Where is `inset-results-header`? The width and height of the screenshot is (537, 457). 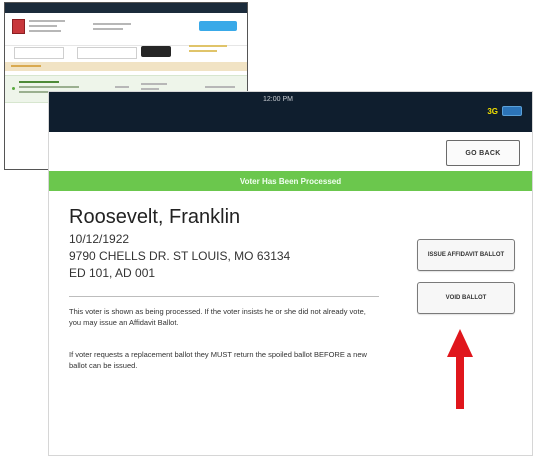 inset-results-header is located at coordinates (126, 66).